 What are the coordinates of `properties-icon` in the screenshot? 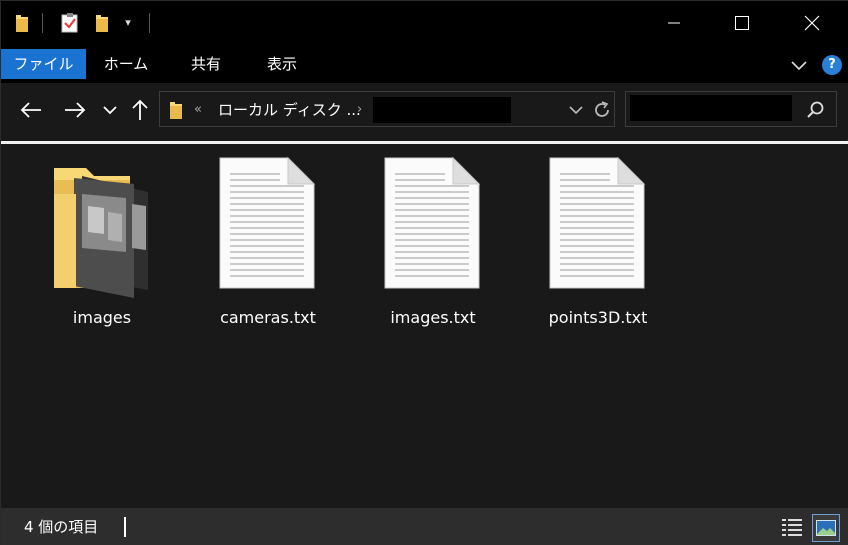 It's located at (70, 23).